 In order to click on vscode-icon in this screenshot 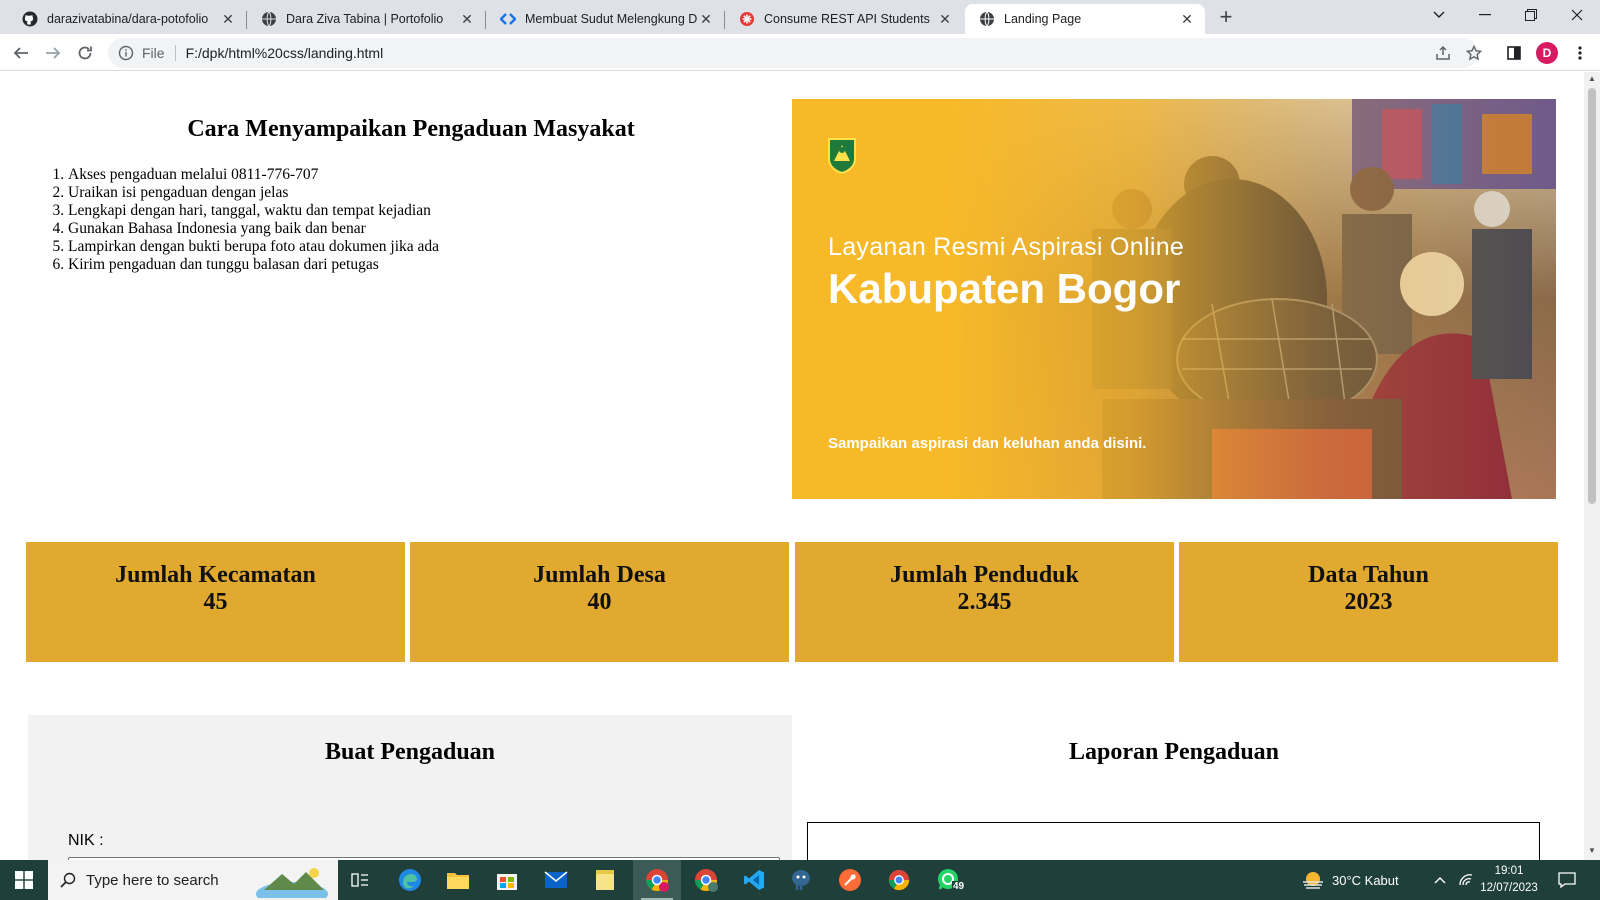, I will do `click(754, 880)`.